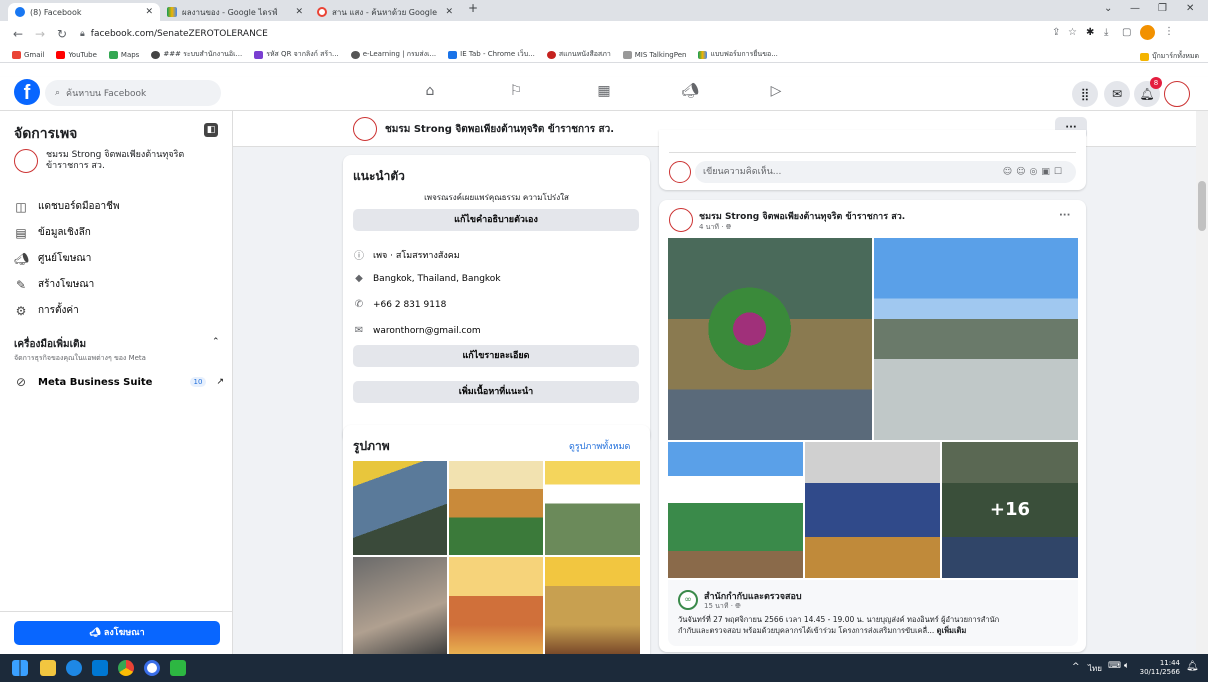 This screenshot has height=682, width=1208. I want to click on network-icon: ⌨, so click(1114, 666).